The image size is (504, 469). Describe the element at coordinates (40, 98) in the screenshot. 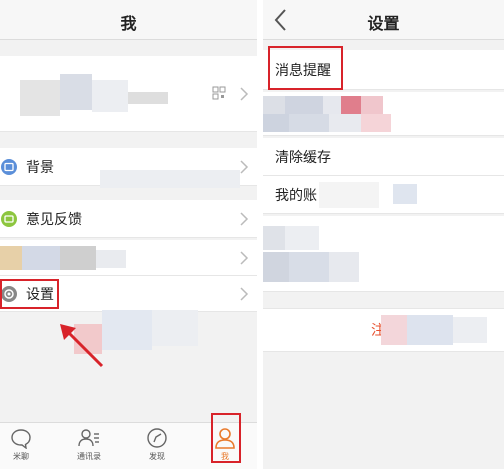

I see `blurred-avatar` at that location.